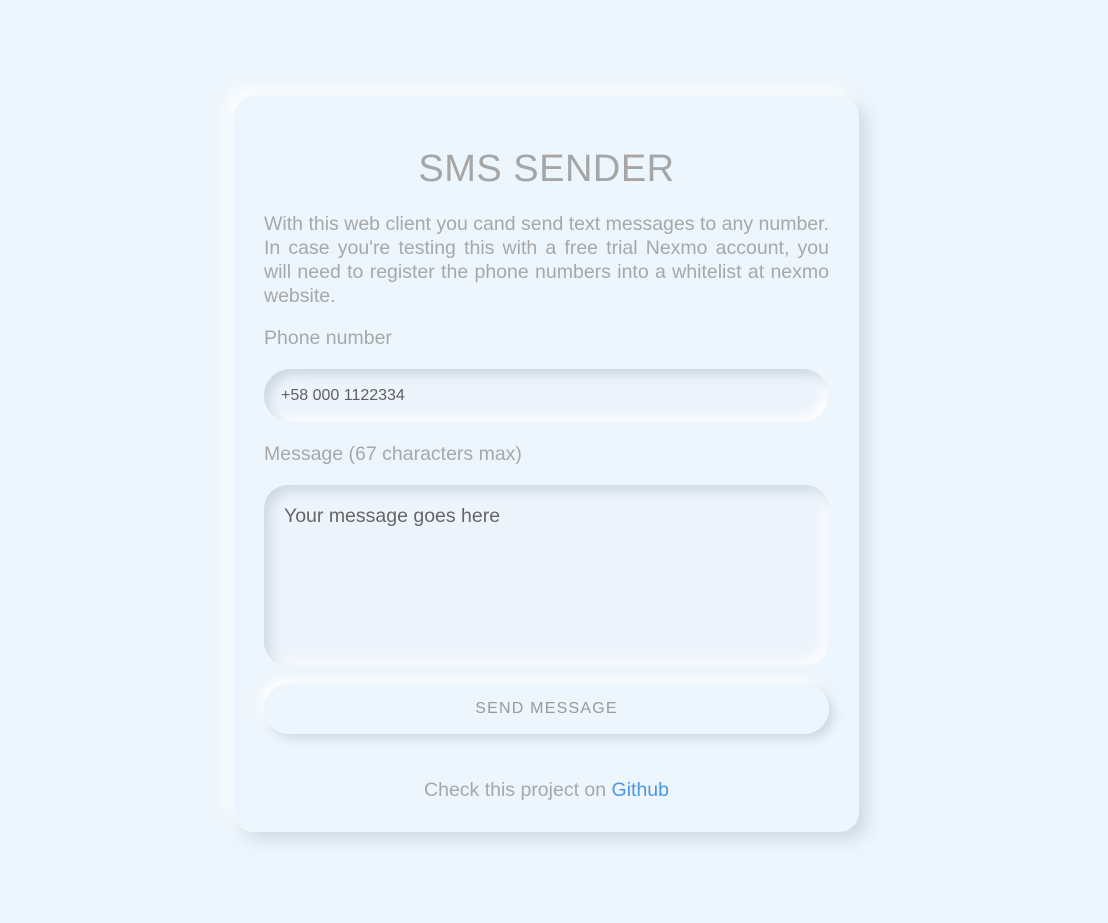 The image size is (1108, 923). I want to click on phone-number-label: Phone number, so click(328, 338).